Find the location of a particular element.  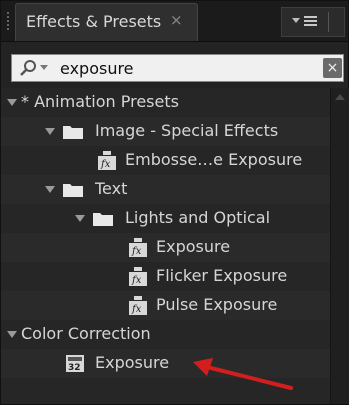

32bit-effect-icon: 32 is located at coordinates (75, 364).